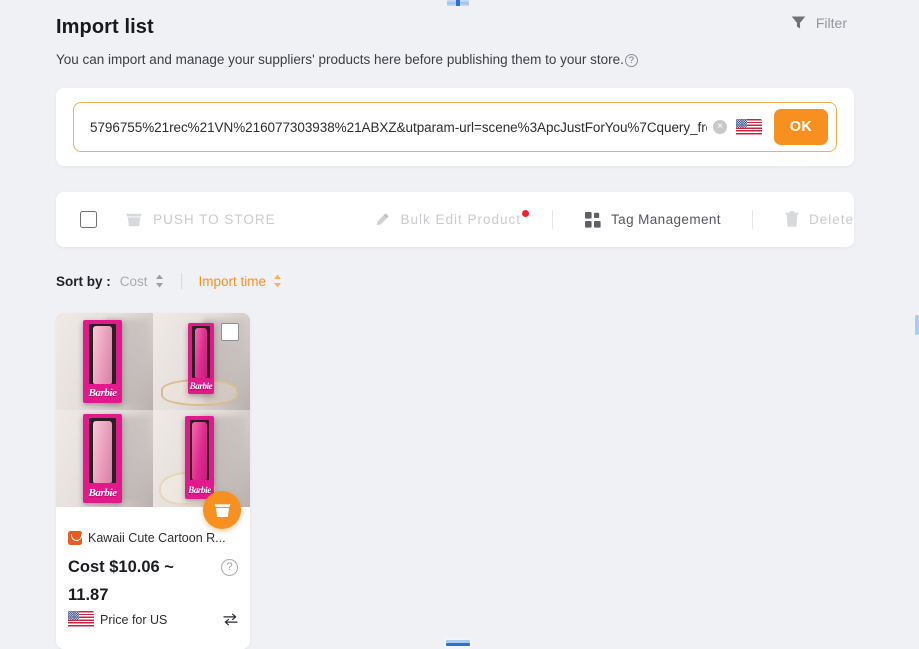 This screenshot has width=919, height=649. I want to click on filter-icon, so click(798, 22).